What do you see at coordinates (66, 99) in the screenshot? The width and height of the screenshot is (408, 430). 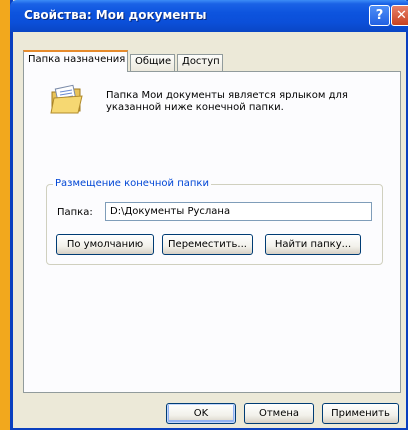 I see `my-documents-folder-icon` at bounding box center [66, 99].